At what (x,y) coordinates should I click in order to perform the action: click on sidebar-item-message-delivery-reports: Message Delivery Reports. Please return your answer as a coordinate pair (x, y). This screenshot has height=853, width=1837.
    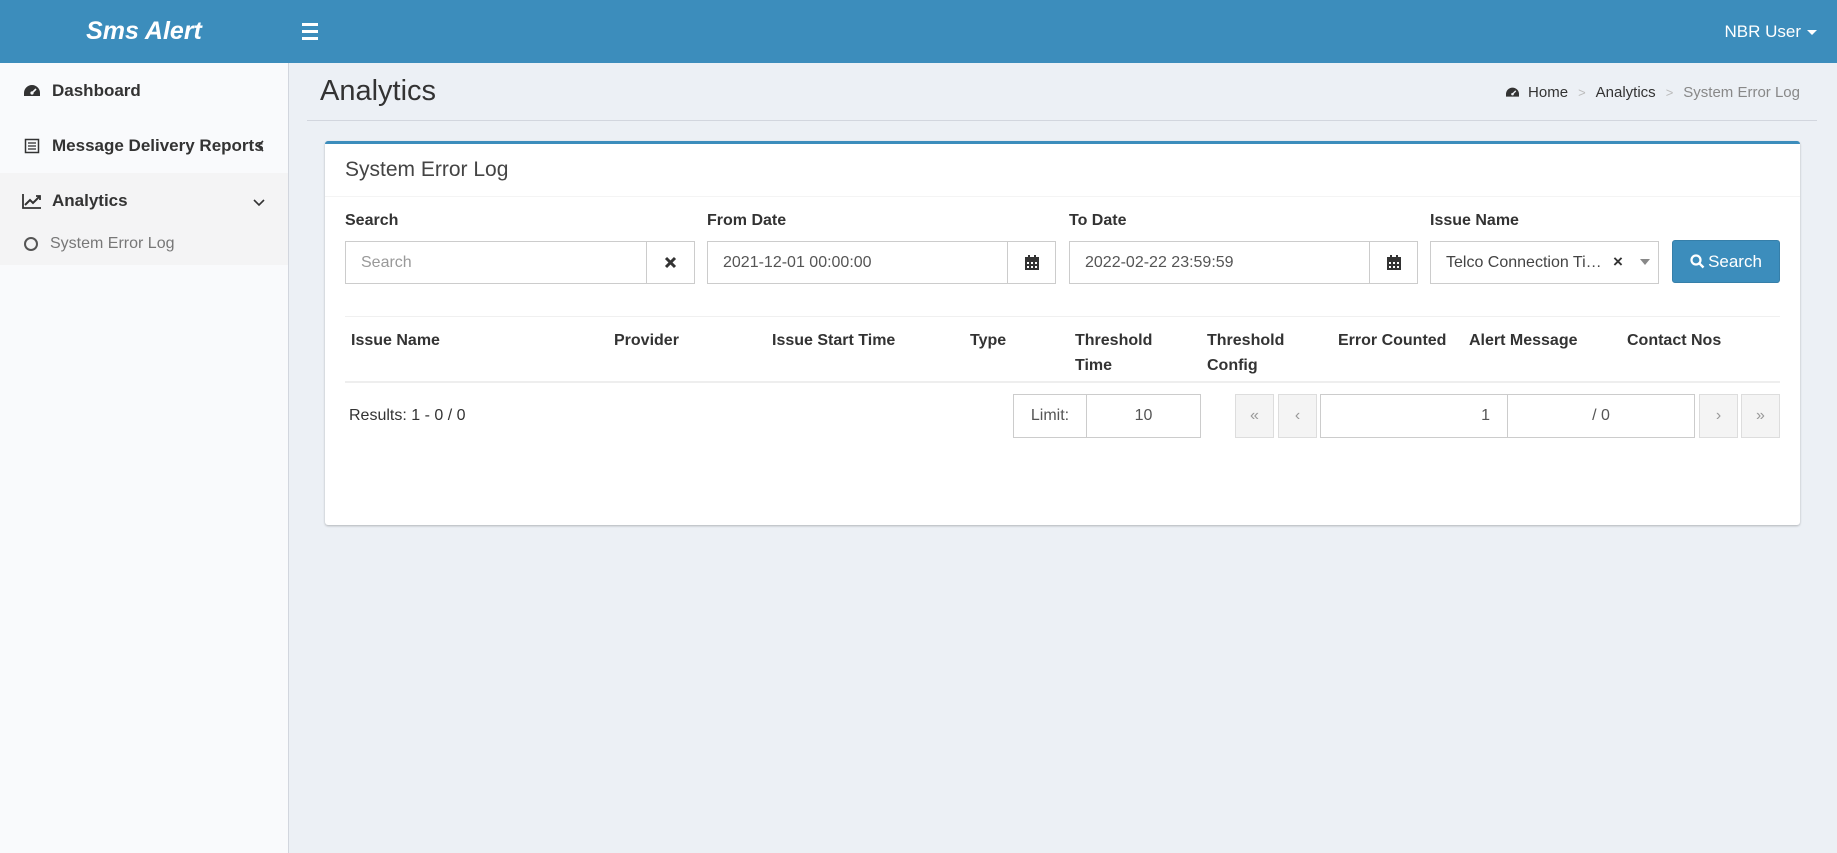
    Looking at the image, I should click on (144, 145).